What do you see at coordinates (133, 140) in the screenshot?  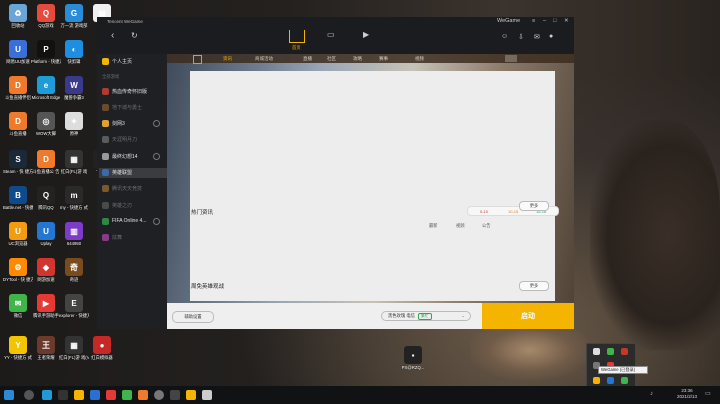 I see `sidebar-game-item: 天涯明月刀` at bounding box center [133, 140].